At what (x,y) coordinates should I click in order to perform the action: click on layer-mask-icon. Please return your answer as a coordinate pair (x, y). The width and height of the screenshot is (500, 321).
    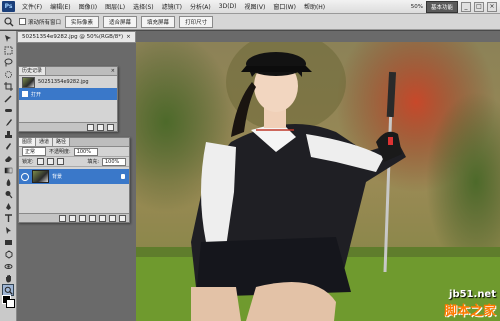
    Looking at the image, I should click on (82, 218).